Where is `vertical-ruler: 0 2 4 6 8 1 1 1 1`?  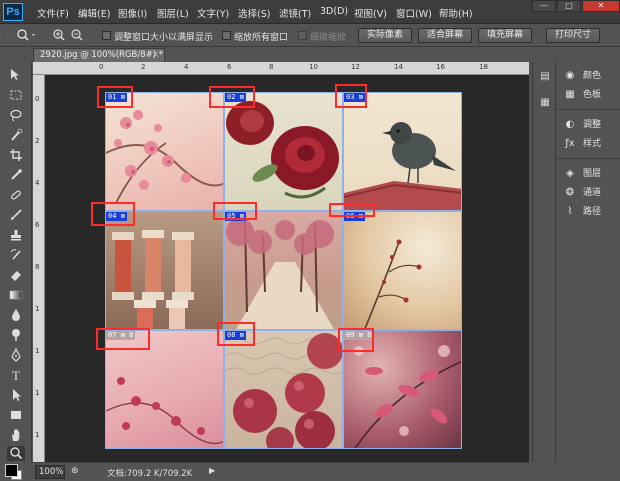
vertical-ruler: 0 2 4 6 8 1 1 1 1 is located at coordinates (39, 268).